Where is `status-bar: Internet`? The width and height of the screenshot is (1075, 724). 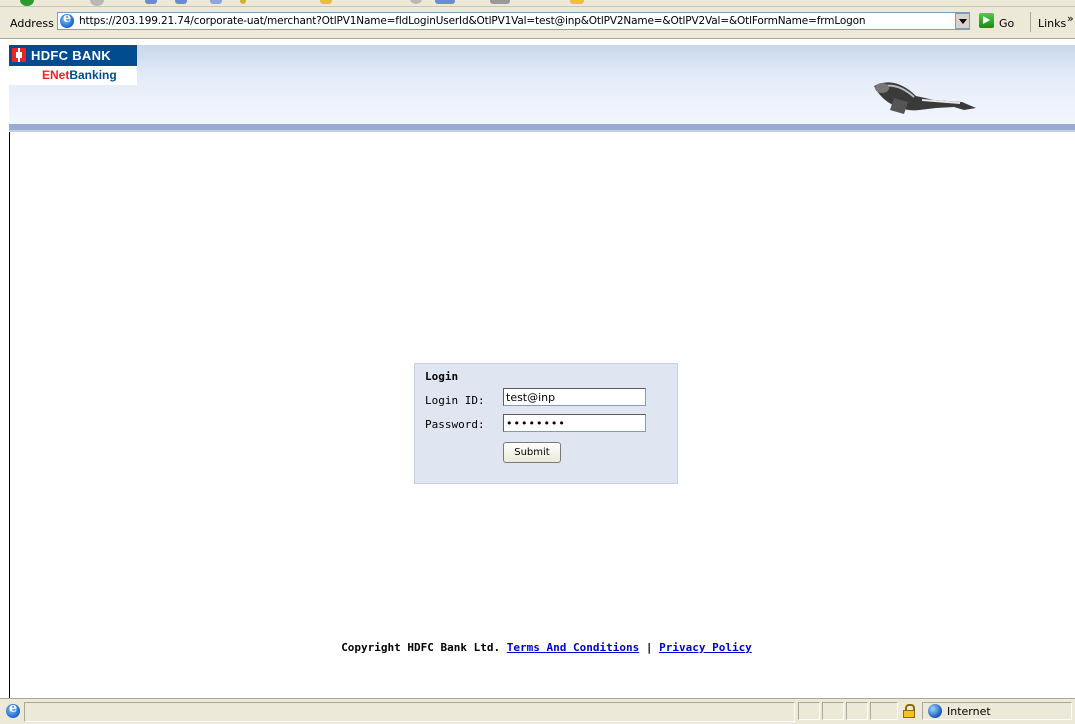 status-bar: Internet is located at coordinates (537, 711).